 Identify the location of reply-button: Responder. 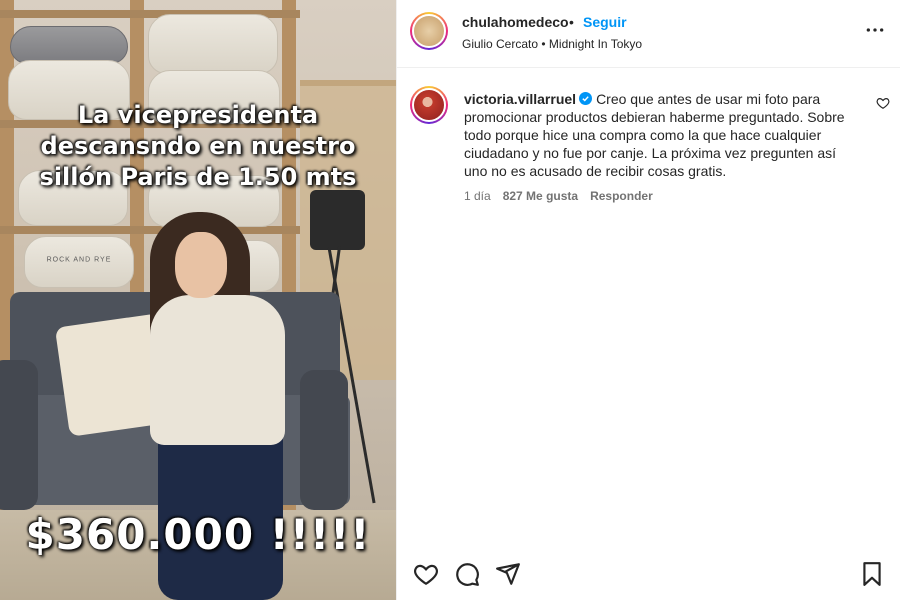
(621, 196).